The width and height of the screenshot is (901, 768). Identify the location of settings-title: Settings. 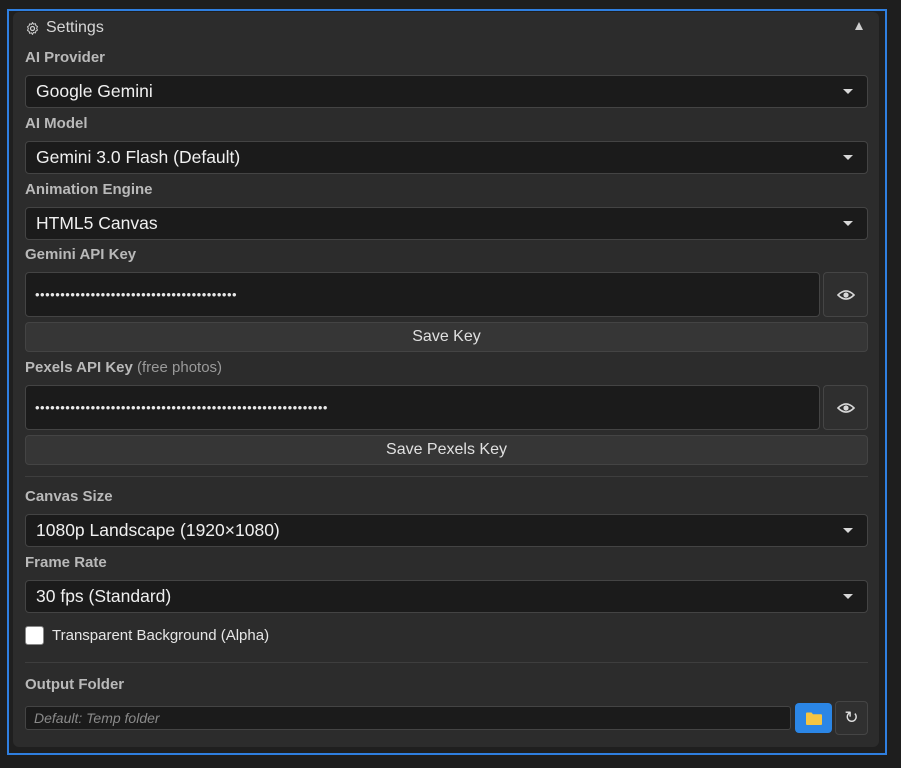
(75, 27).